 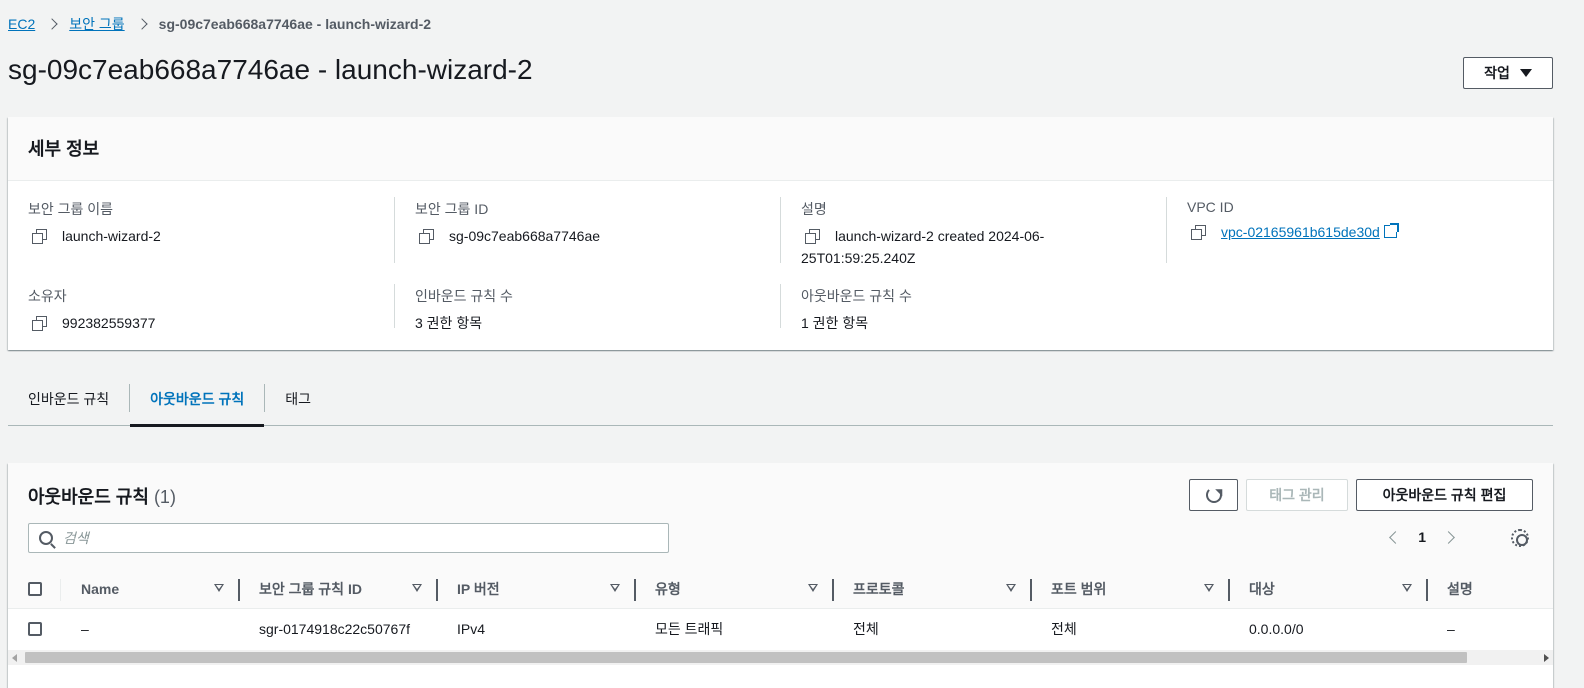 I want to click on cell-type: 모든 트래픽, so click(x=689, y=629).